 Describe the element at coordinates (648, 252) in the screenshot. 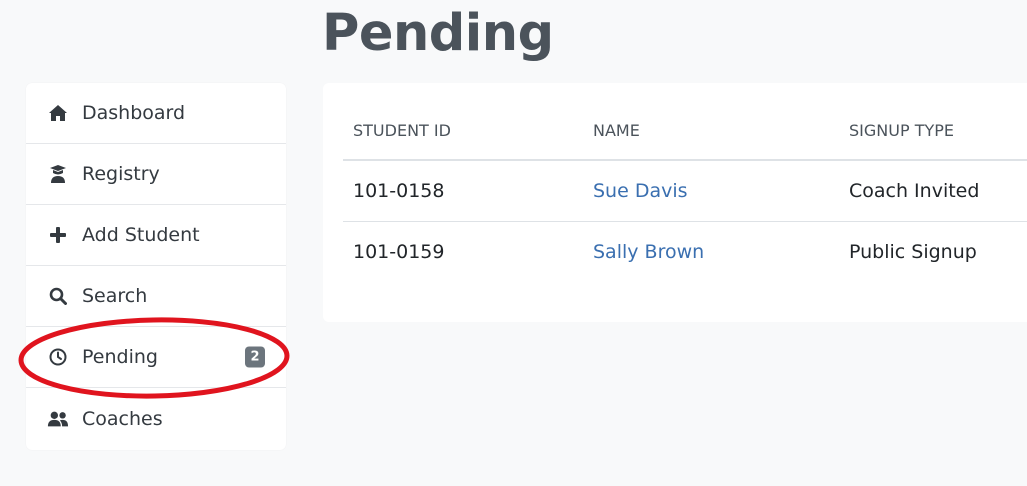

I see `student-name-link: Sally Brown` at that location.